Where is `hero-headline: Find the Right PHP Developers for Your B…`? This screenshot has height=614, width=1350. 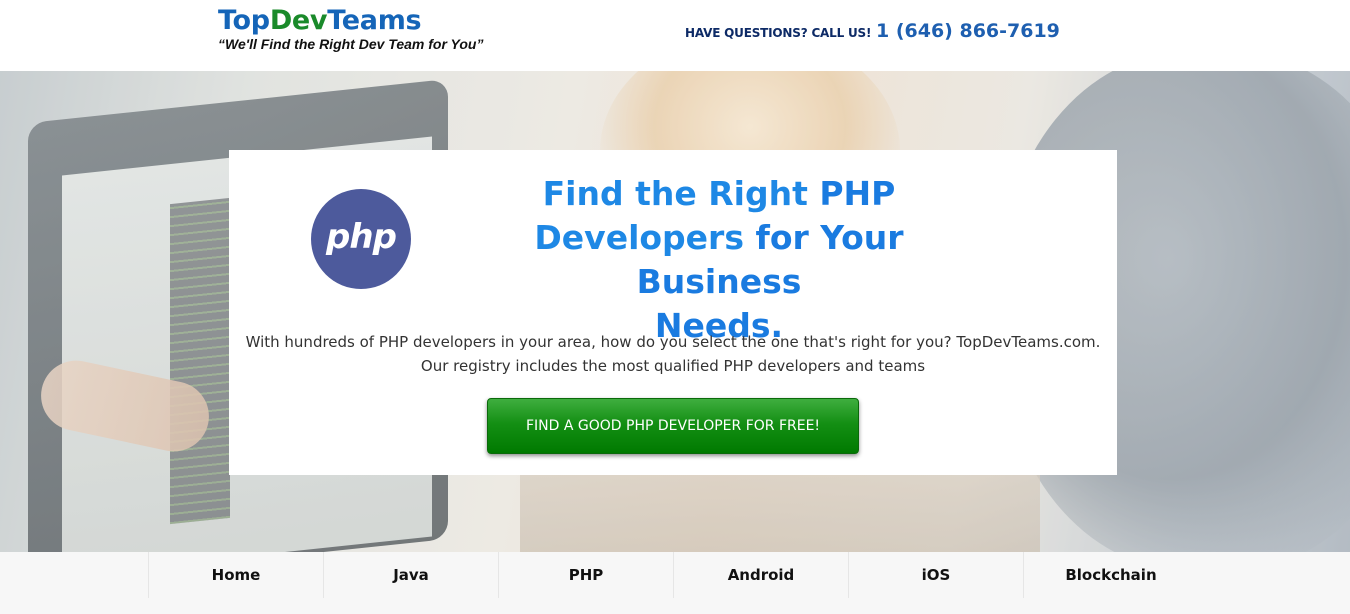
hero-headline: Find the Right PHP Developers for Your B… is located at coordinates (719, 260).